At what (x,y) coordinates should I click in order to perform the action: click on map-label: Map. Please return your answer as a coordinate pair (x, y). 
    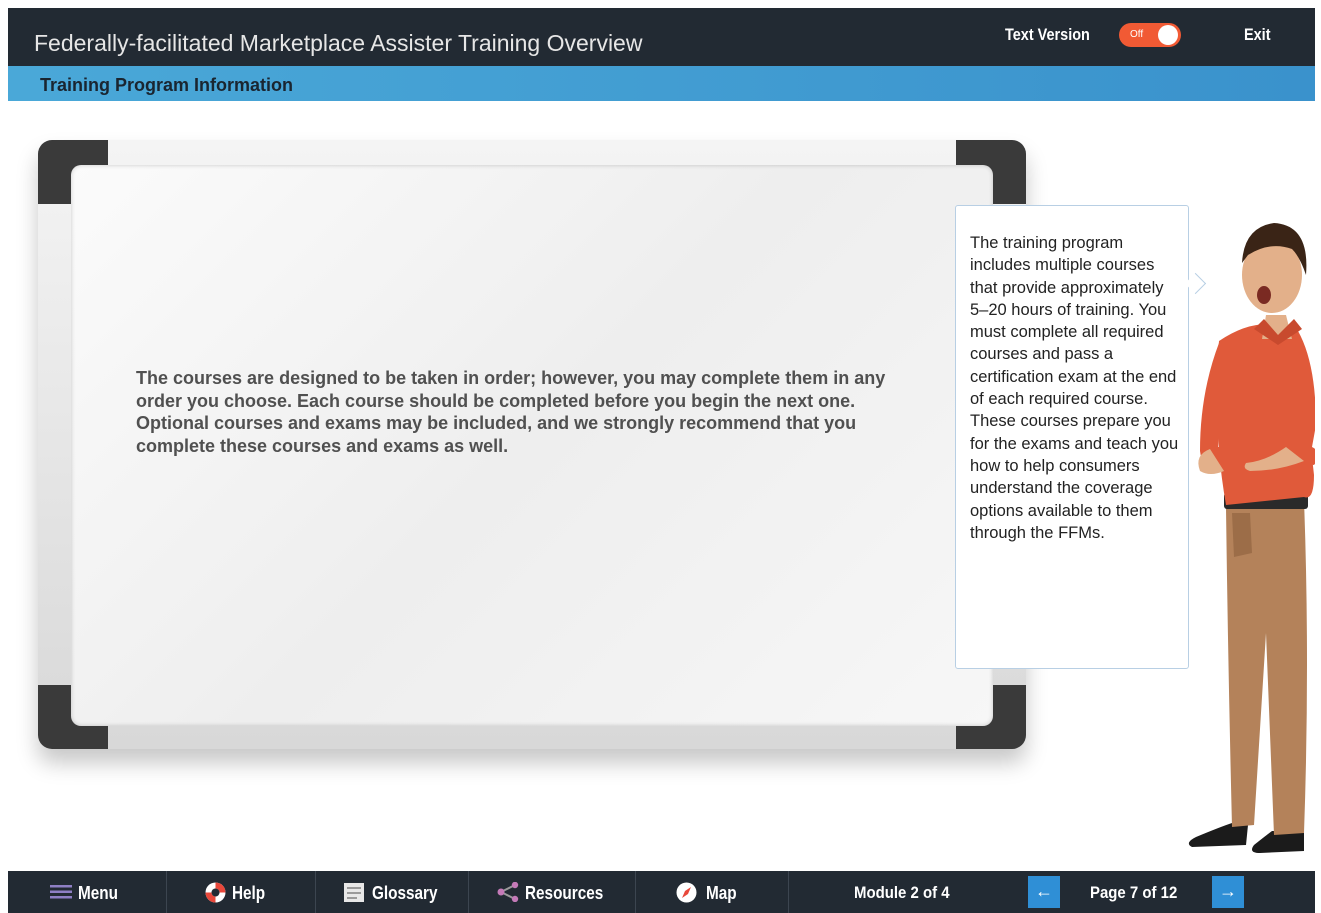
    Looking at the image, I should click on (721, 893).